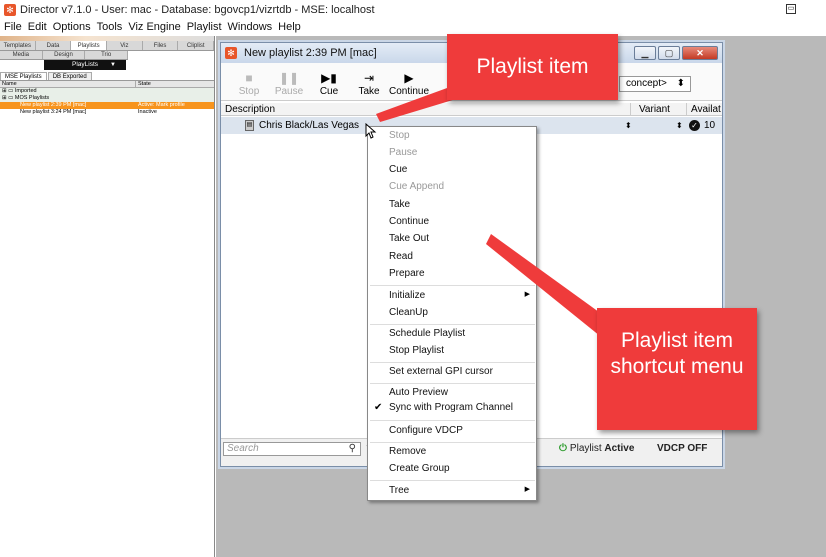 Image resolution: width=826 pixels, height=557 pixels. What do you see at coordinates (399, 491) in the screenshot?
I see `menu-item-tree: Tree` at bounding box center [399, 491].